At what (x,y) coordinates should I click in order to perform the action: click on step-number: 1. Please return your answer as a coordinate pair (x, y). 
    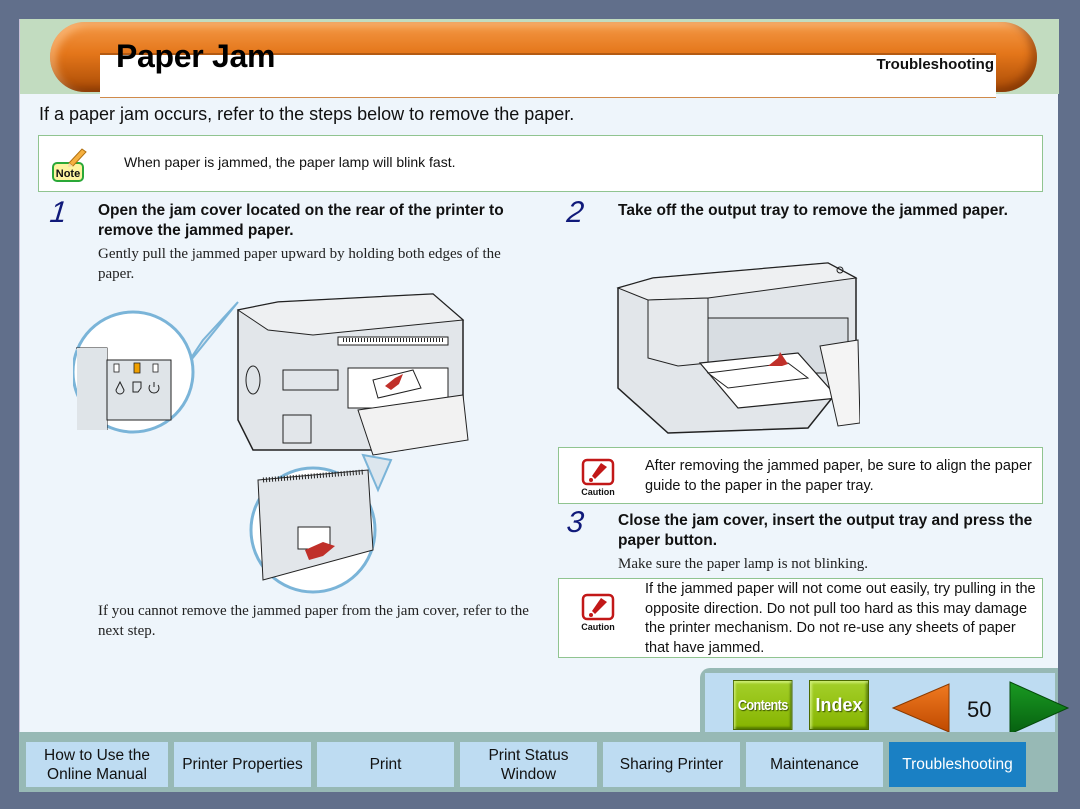
    Looking at the image, I should click on (58, 212).